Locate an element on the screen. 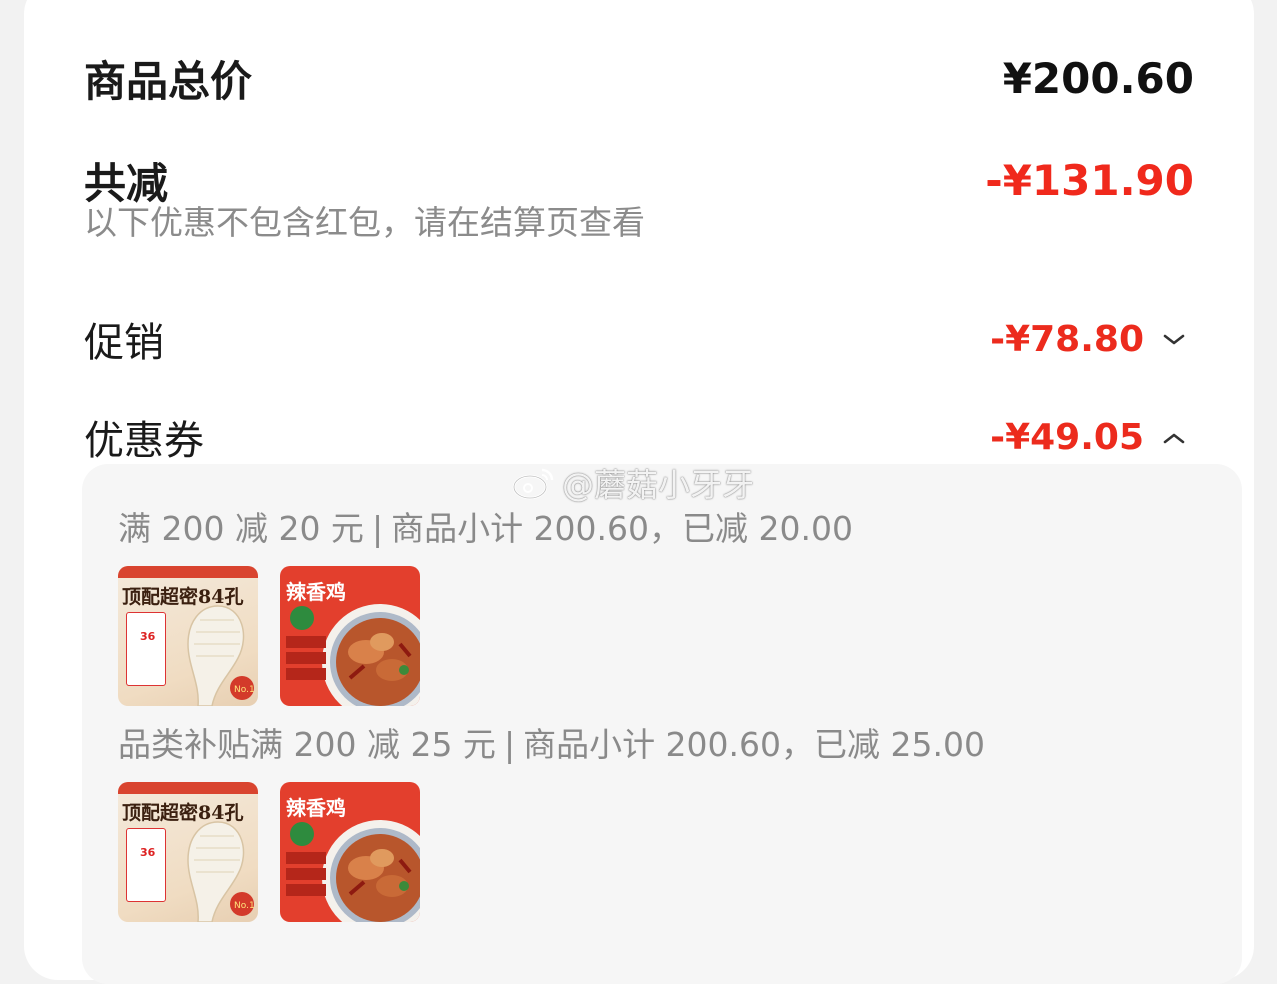  coupon-2-title: 品类补贴满 200 减 25 元 | 商品小计 200.60，已减 25.00 is located at coordinates (551, 742).